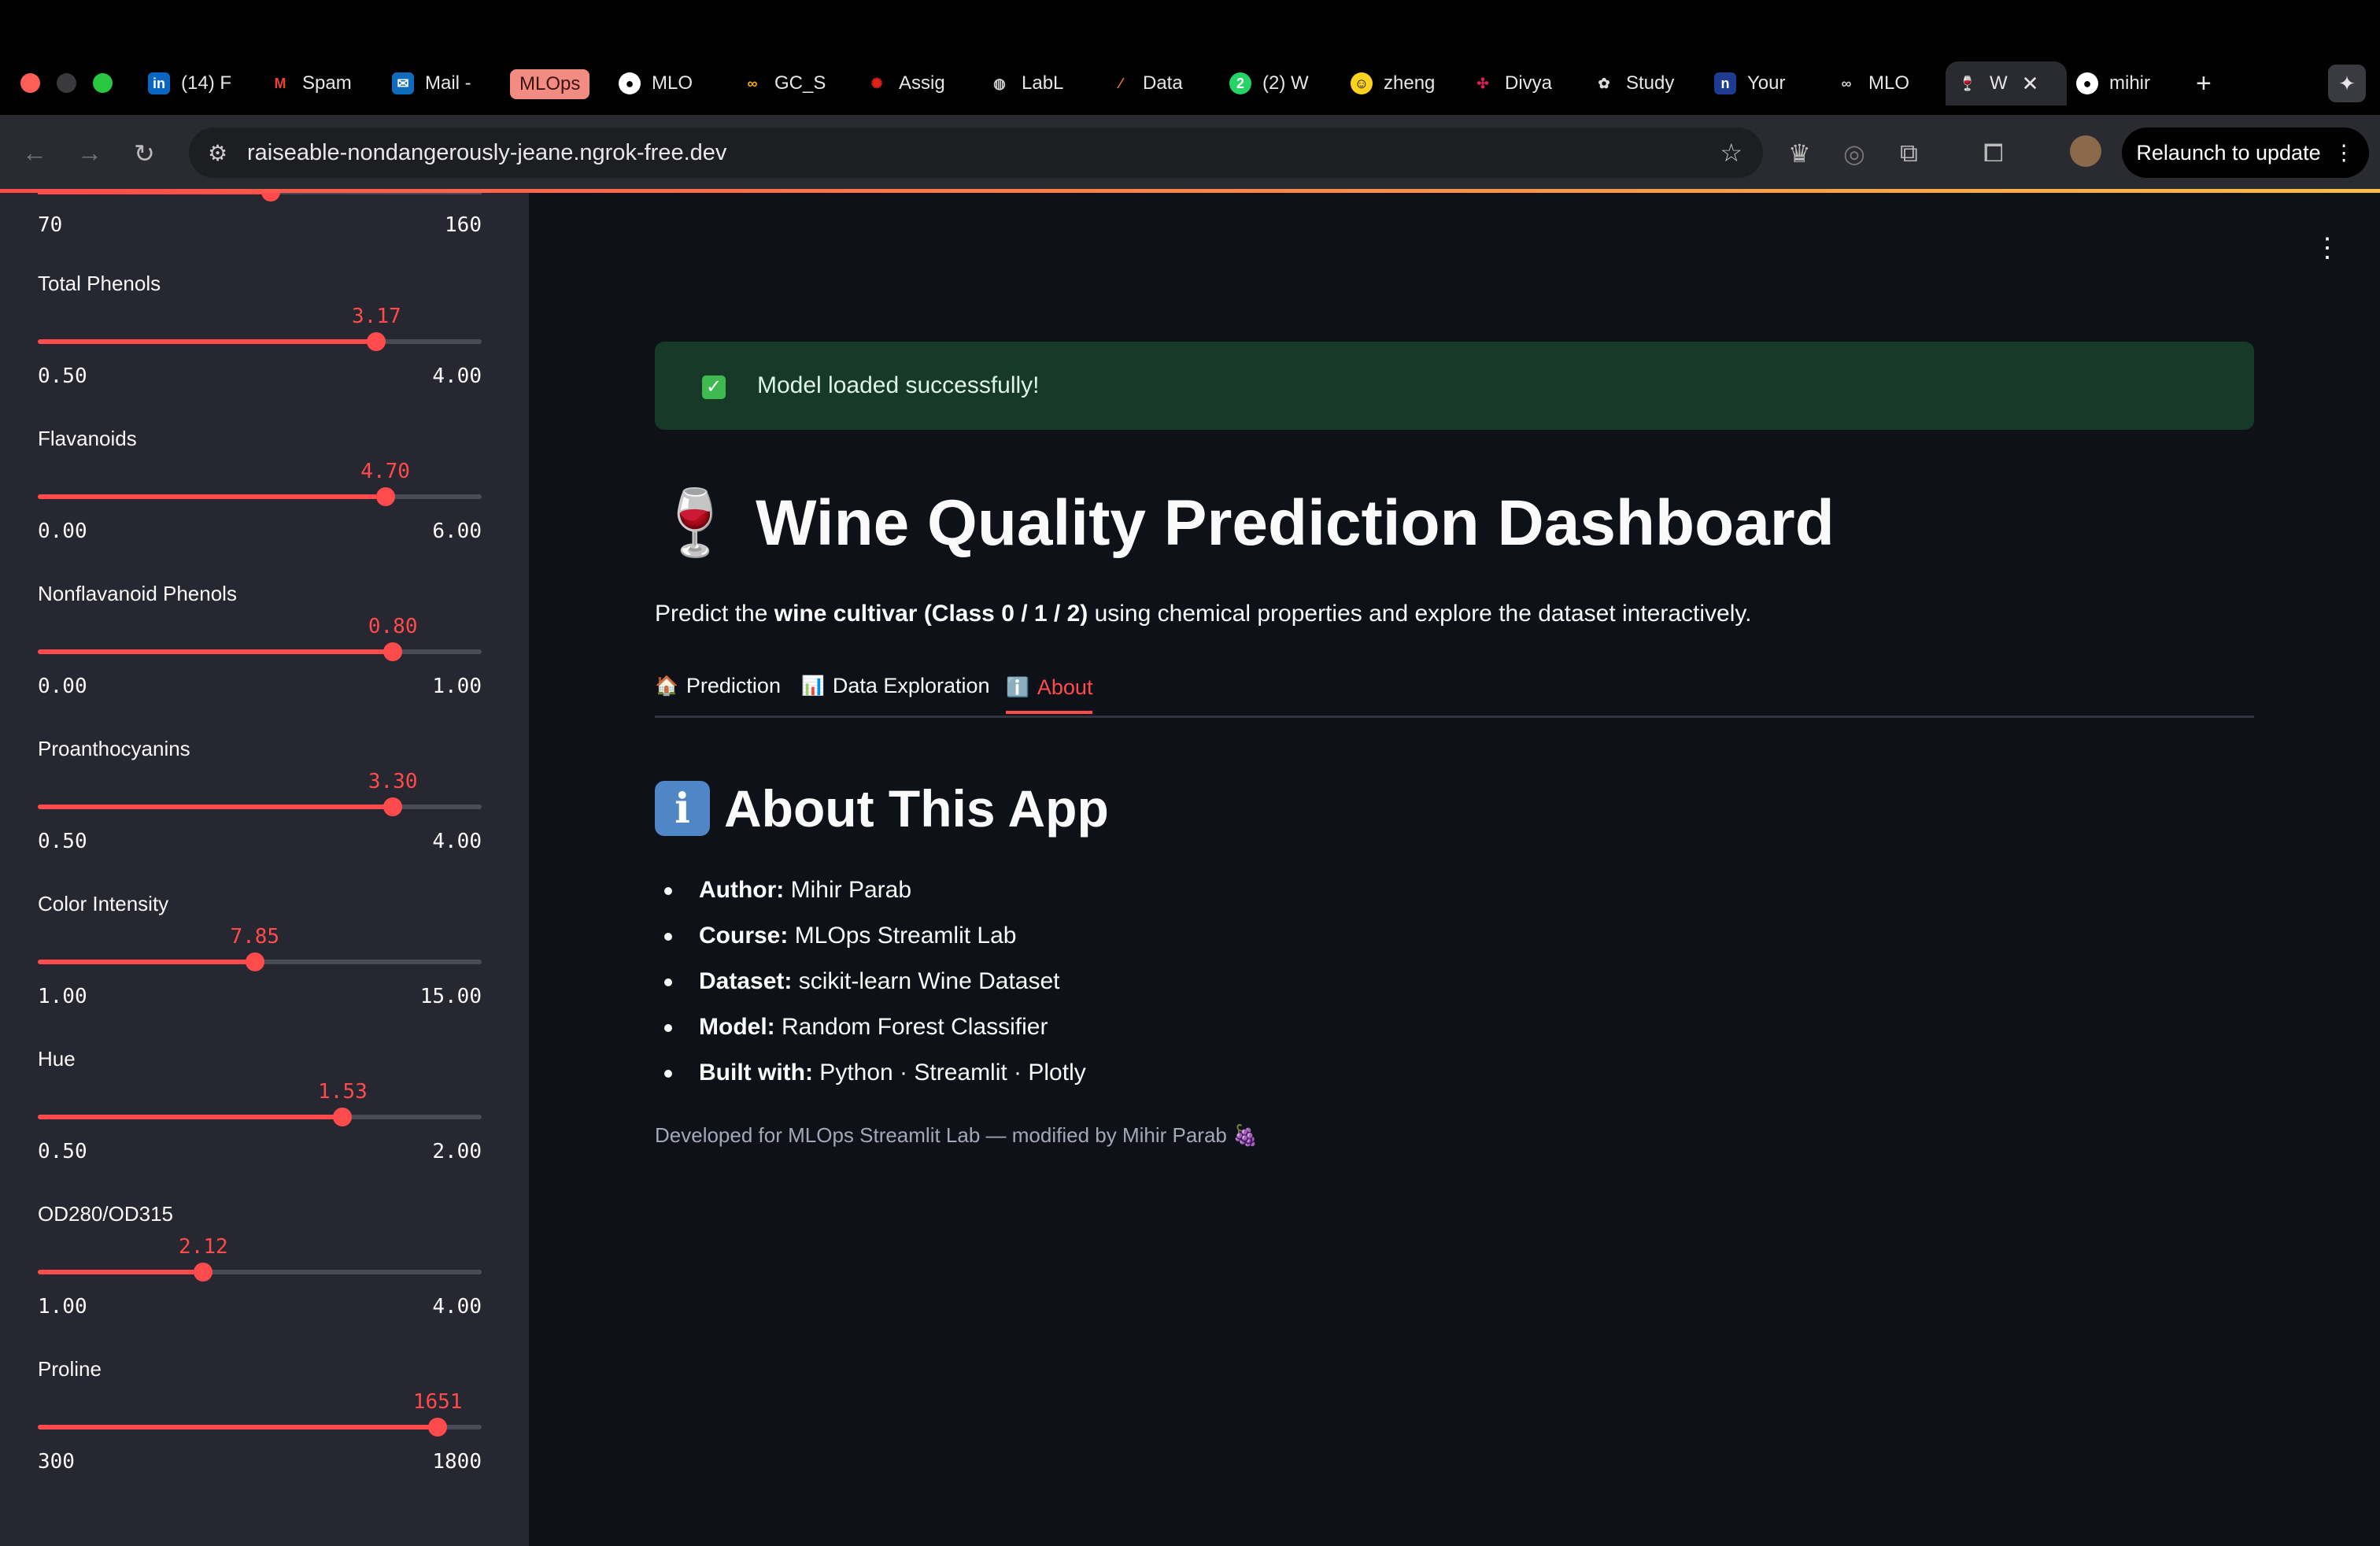 Image resolution: width=2380 pixels, height=1546 pixels. I want to click on list-item: Built with: Python · Streamlit · Plotly, so click(870, 1080).